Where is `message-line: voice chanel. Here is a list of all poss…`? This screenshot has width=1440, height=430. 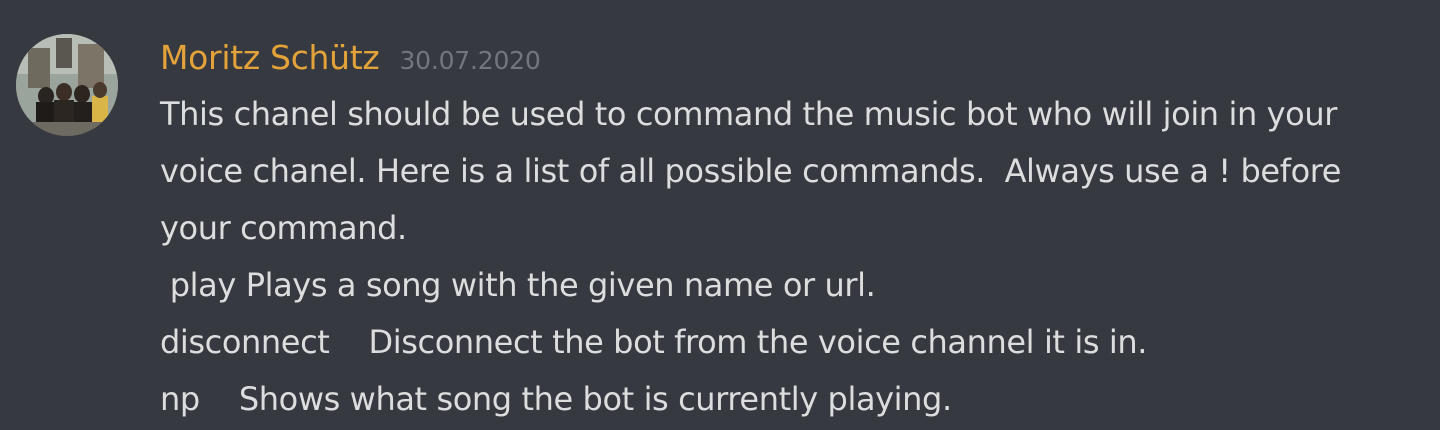 message-line: voice chanel. Here is a list of all poss… is located at coordinates (751, 171).